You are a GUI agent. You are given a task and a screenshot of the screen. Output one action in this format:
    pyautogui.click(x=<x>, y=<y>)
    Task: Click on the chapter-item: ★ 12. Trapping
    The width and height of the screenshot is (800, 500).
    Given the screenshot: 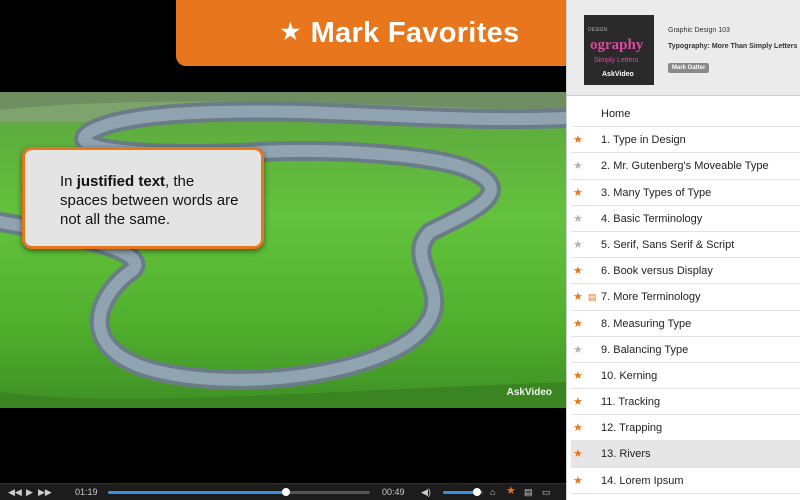 What is the action you would take?
    pyautogui.click(x=685, y=428)
    